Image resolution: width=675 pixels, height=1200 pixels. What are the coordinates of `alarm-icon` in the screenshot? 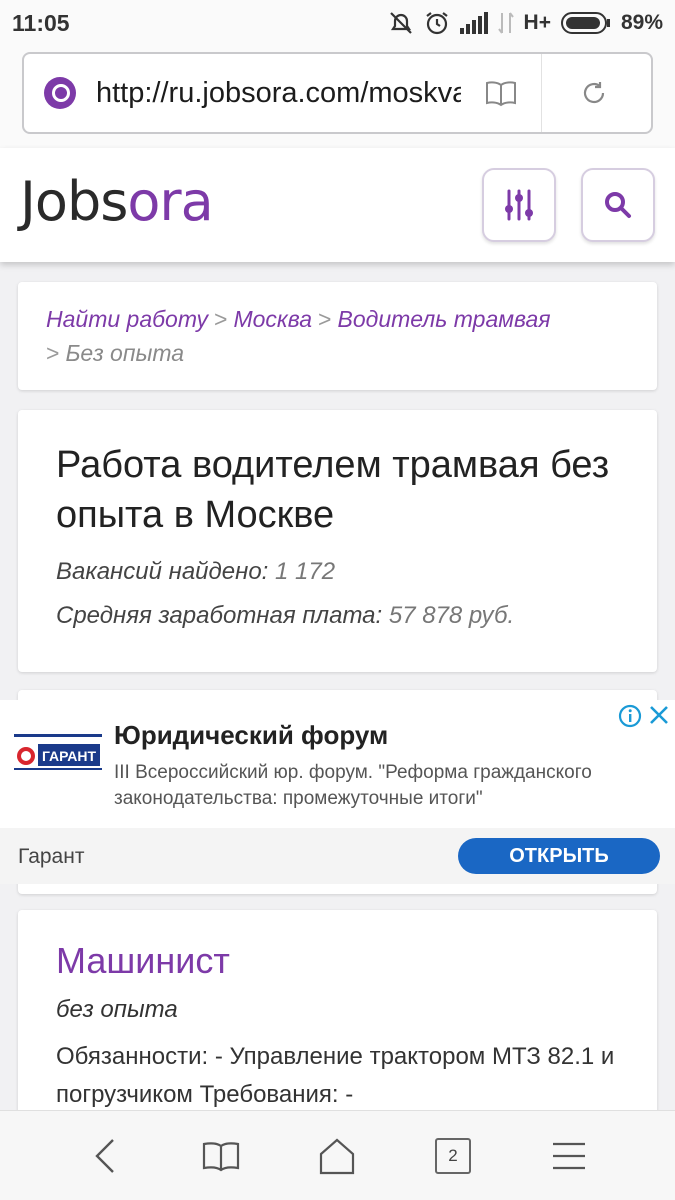 It's located at (437, 23).